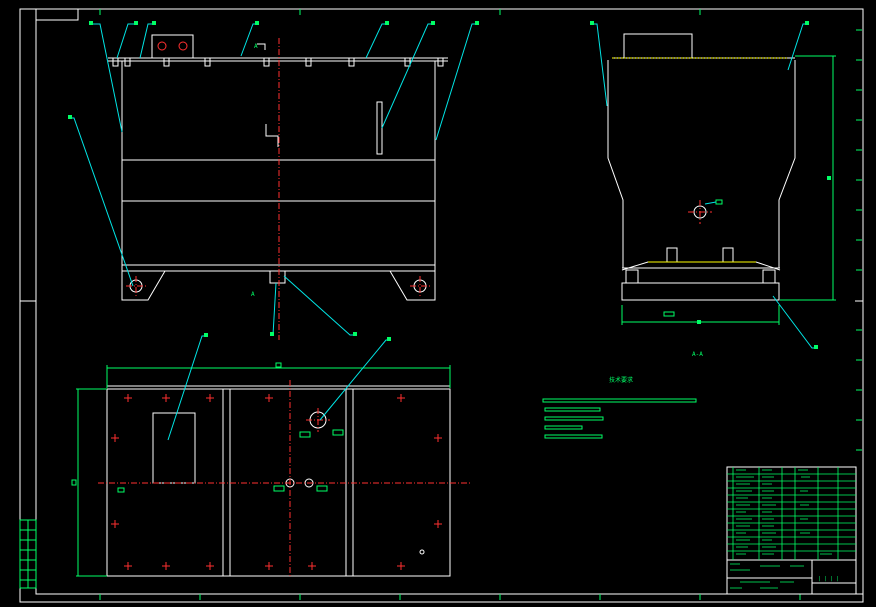 This screenshot has height=607, width=876. I want to click on scale-marks: | | | |, so click(828, 579).